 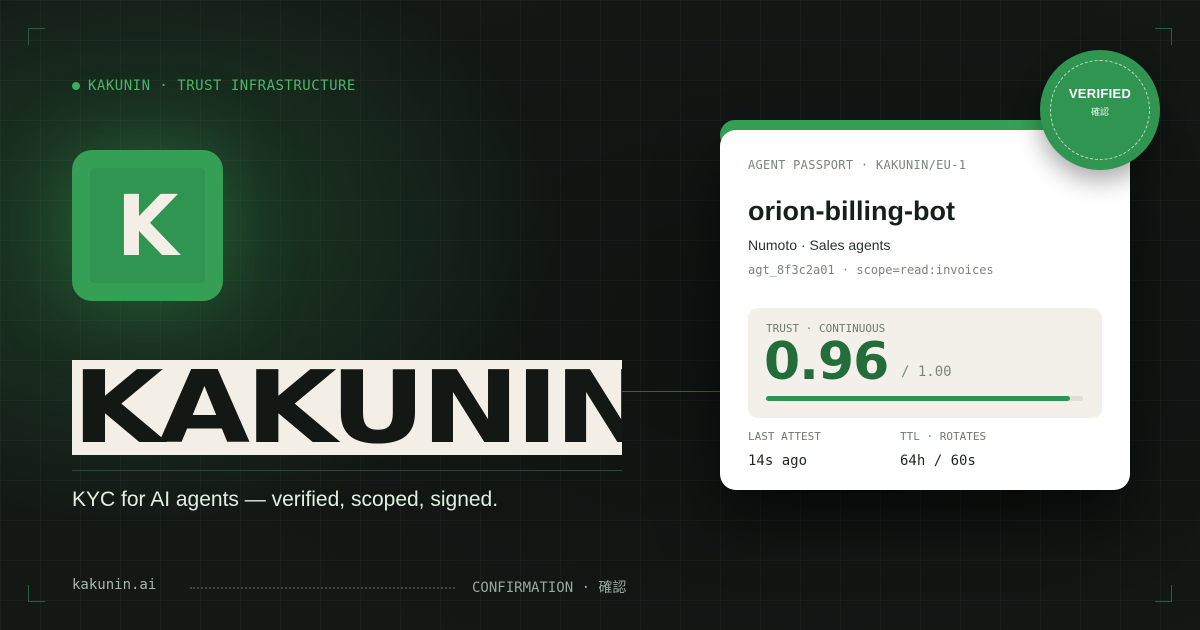 I want to click on wordmark: KAKUNIN, so click(x=347, y=407).